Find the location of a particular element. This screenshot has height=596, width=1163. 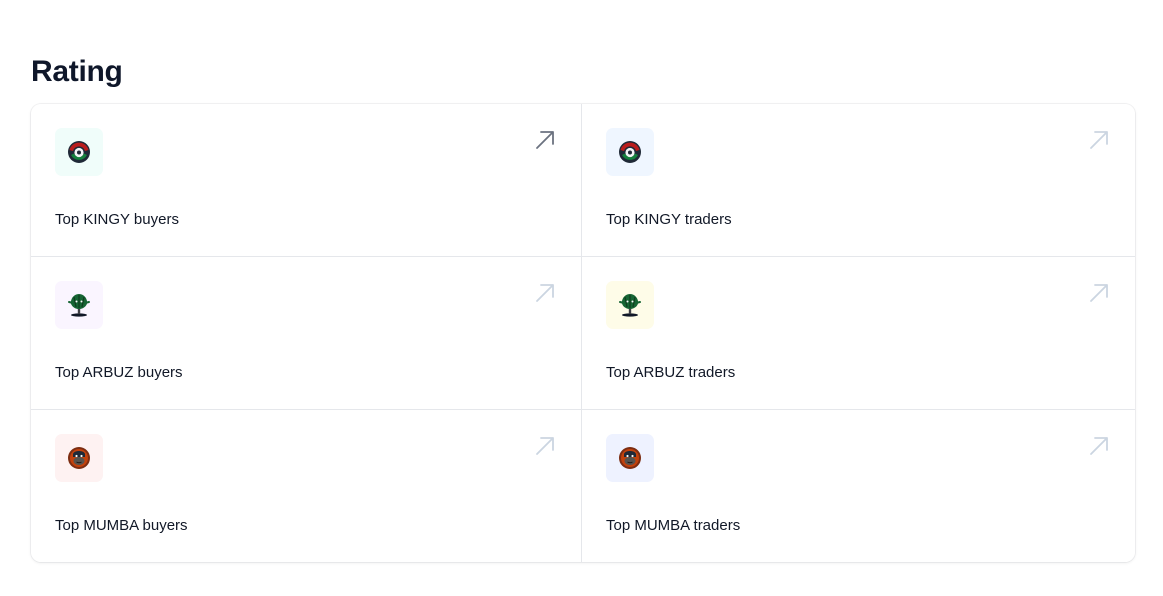

page-title: Rating is located at coordinates (77, 71).